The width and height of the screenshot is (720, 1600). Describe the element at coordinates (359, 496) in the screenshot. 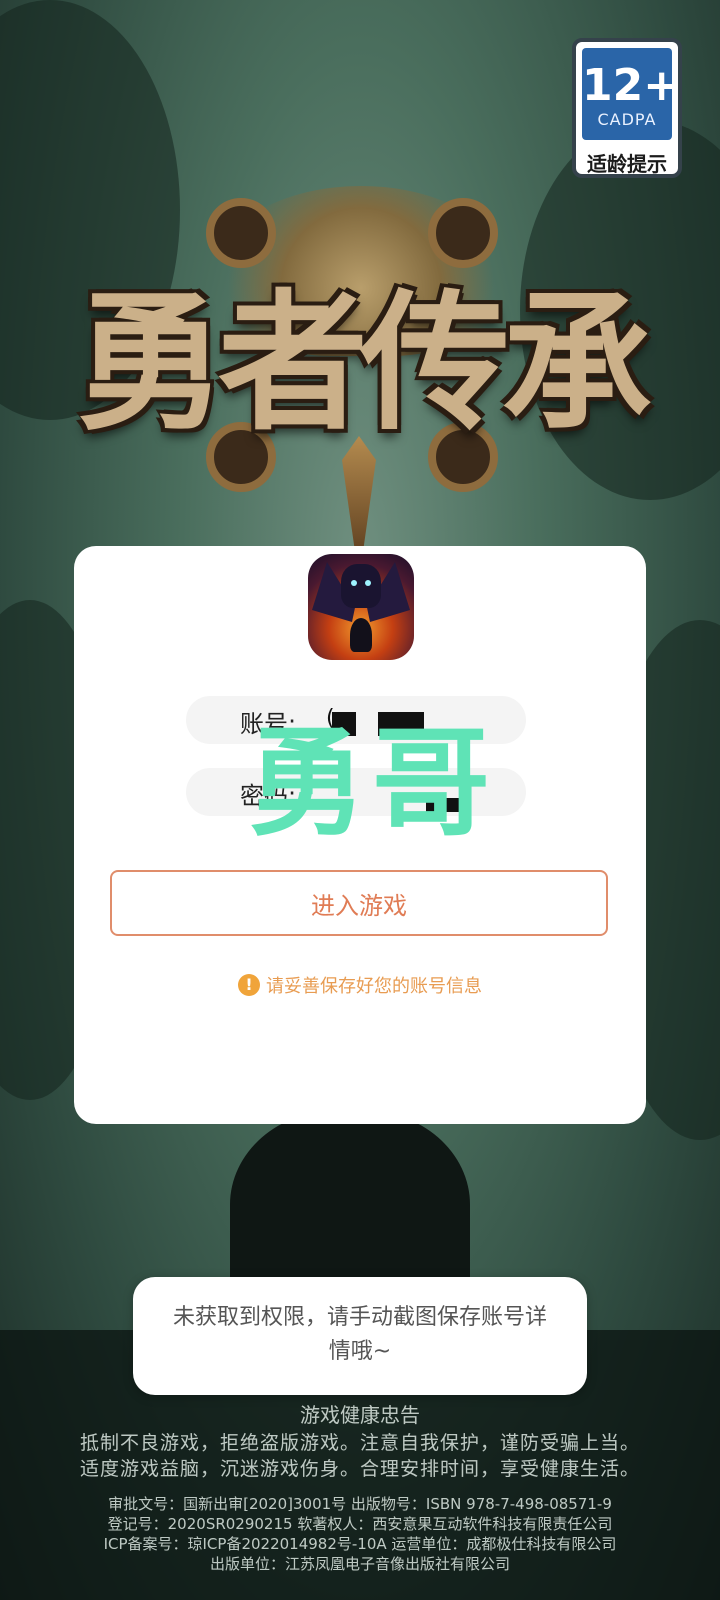

I see `logo-sword-blade` at that location.